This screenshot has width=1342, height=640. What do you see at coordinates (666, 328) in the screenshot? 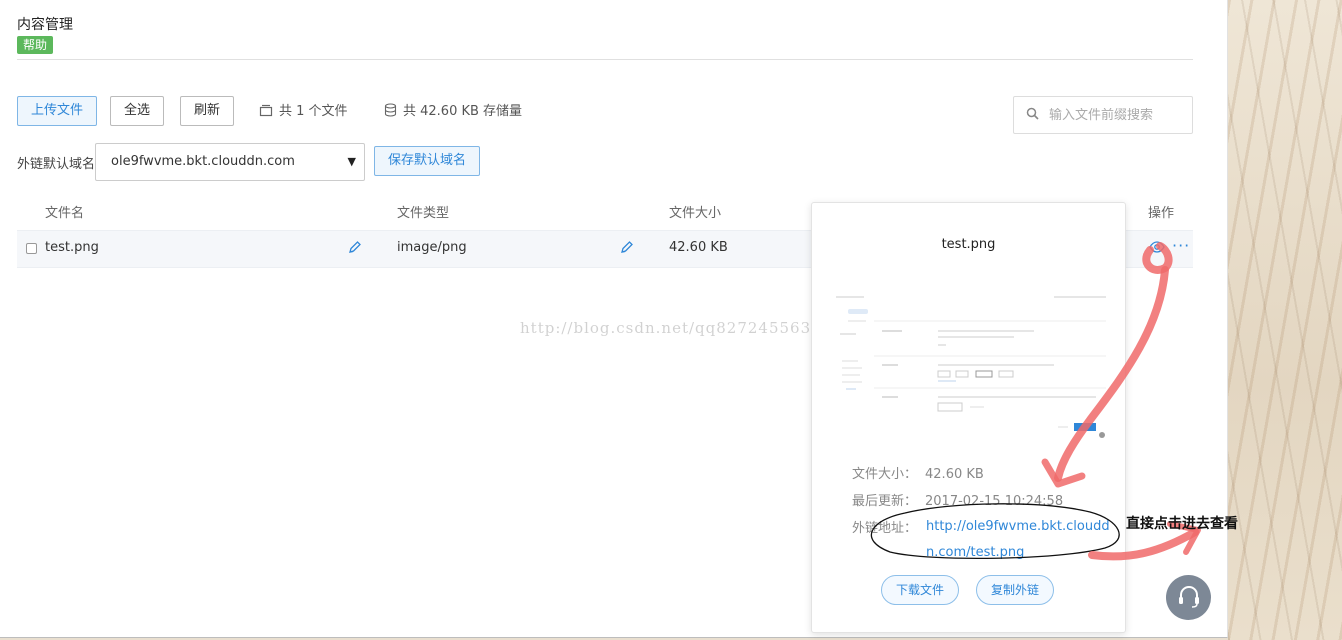
I see `watermark: http://blog.csdn.net/qq827245563` at bounding box center [666, 328].